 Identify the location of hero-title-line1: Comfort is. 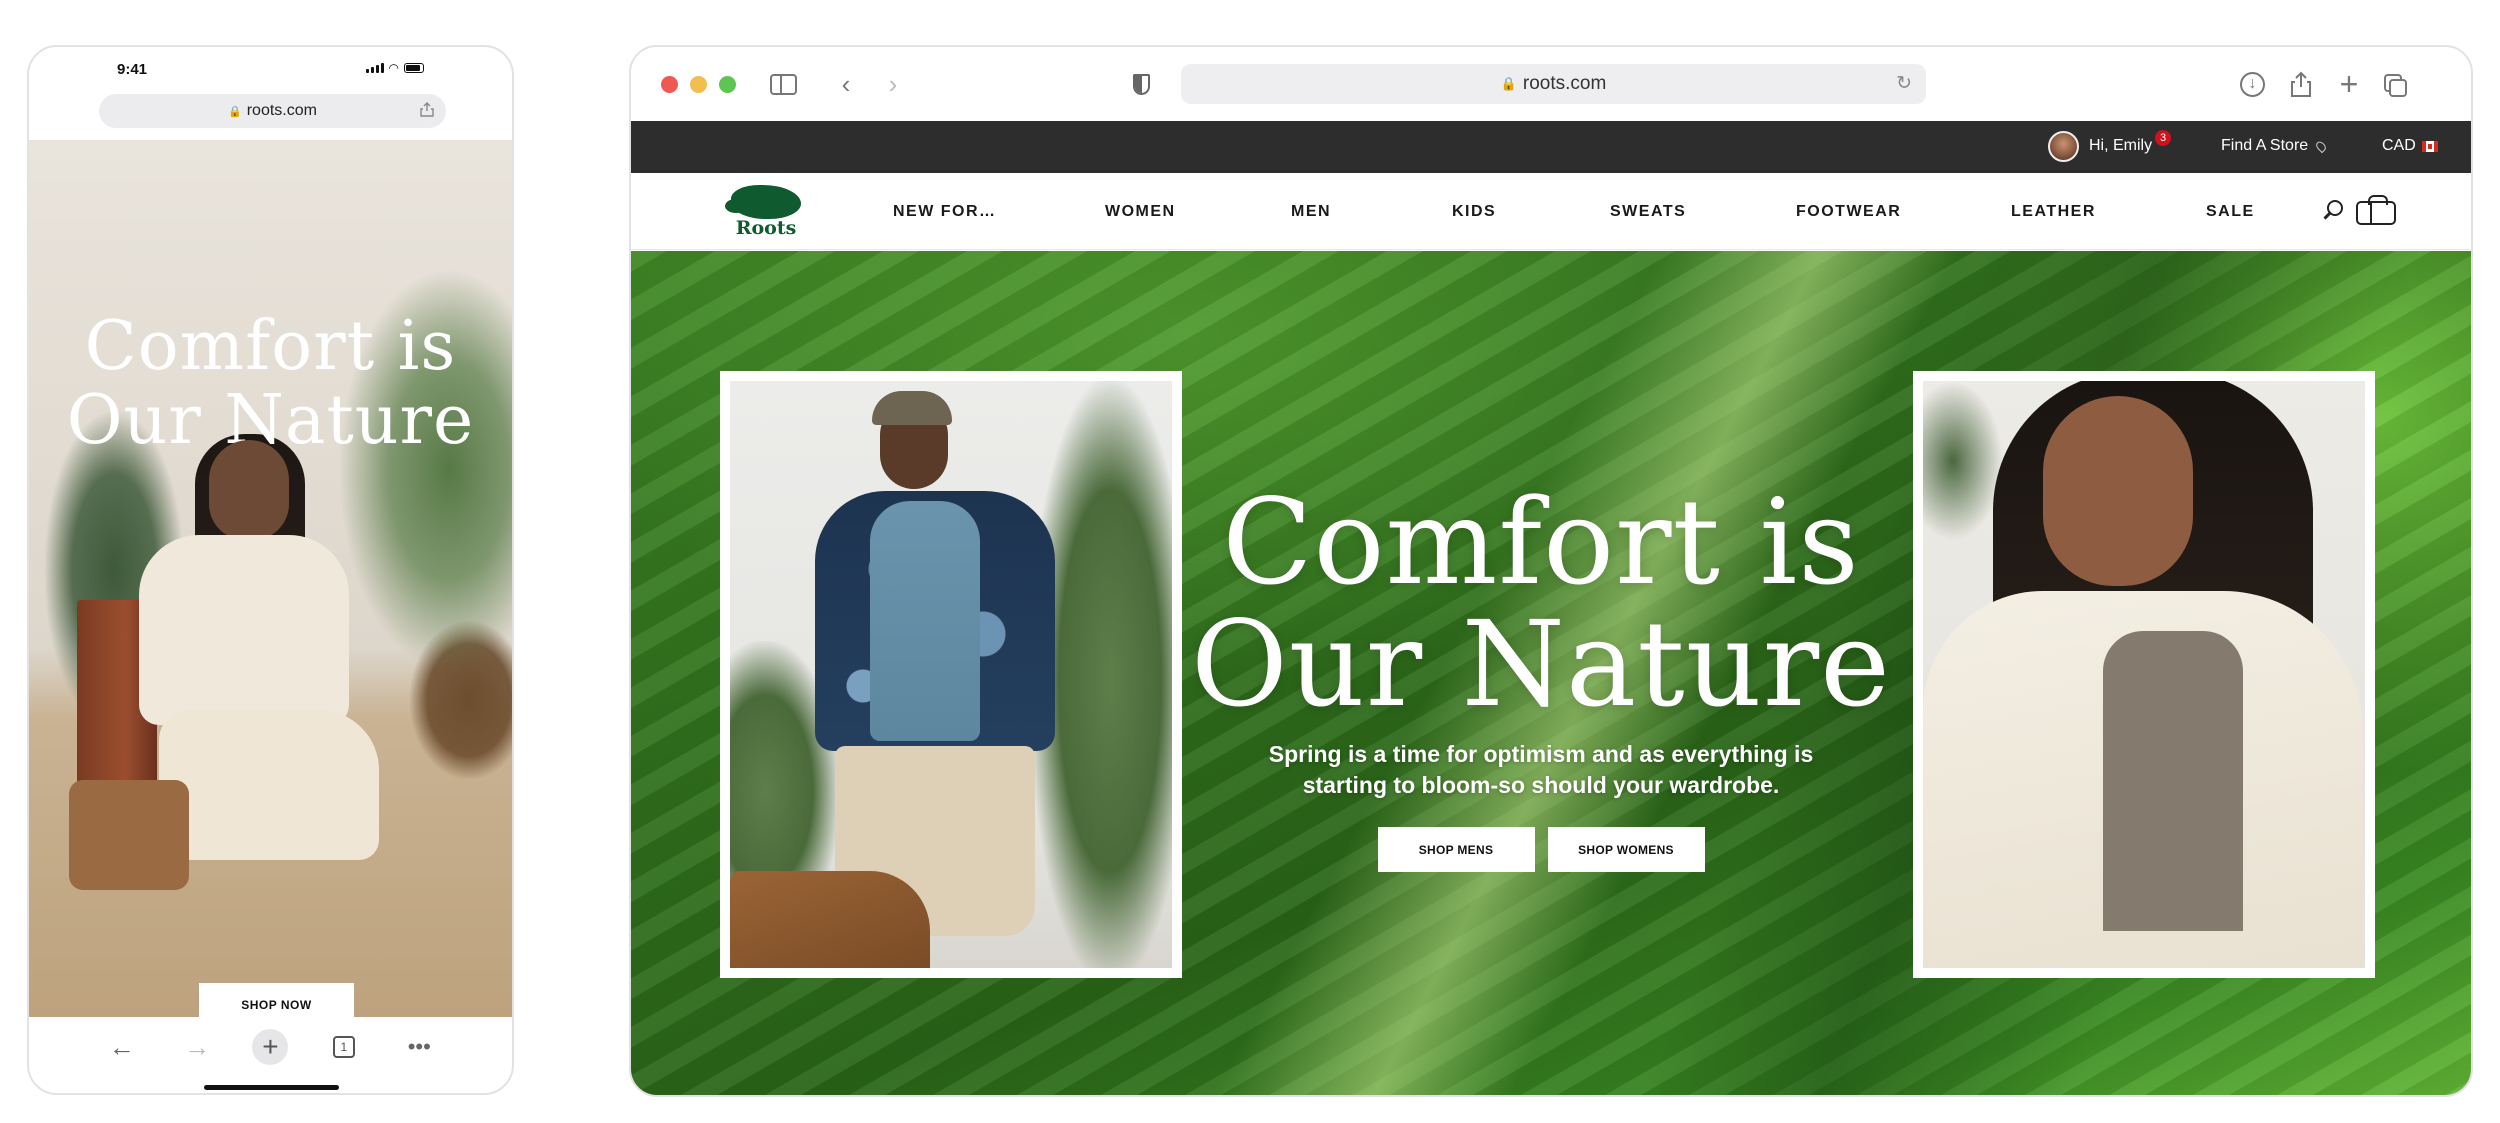
(1541, 542).